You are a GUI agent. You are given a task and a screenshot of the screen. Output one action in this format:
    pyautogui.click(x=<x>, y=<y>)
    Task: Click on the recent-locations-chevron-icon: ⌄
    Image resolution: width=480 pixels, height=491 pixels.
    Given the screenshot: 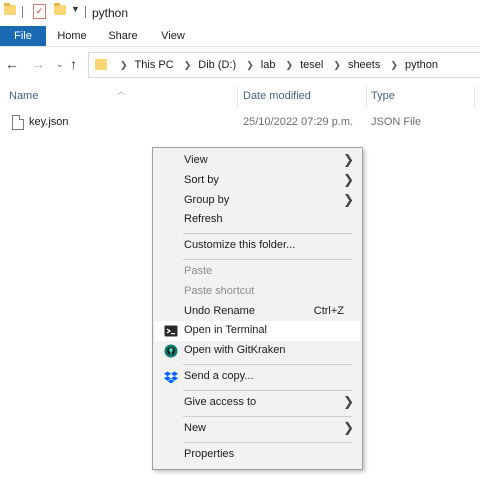 What is the action you would take?
    pyautogui.click(x=60, y=64)
    